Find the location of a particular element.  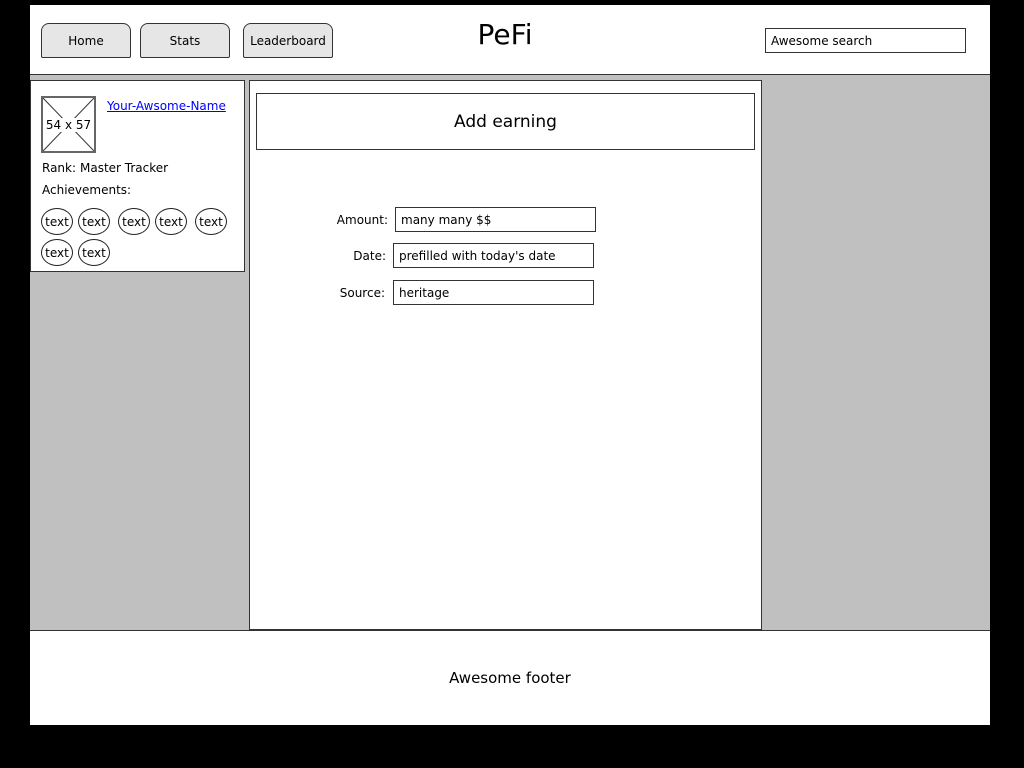

tab-home: Home is located at coordinates (86, 40).